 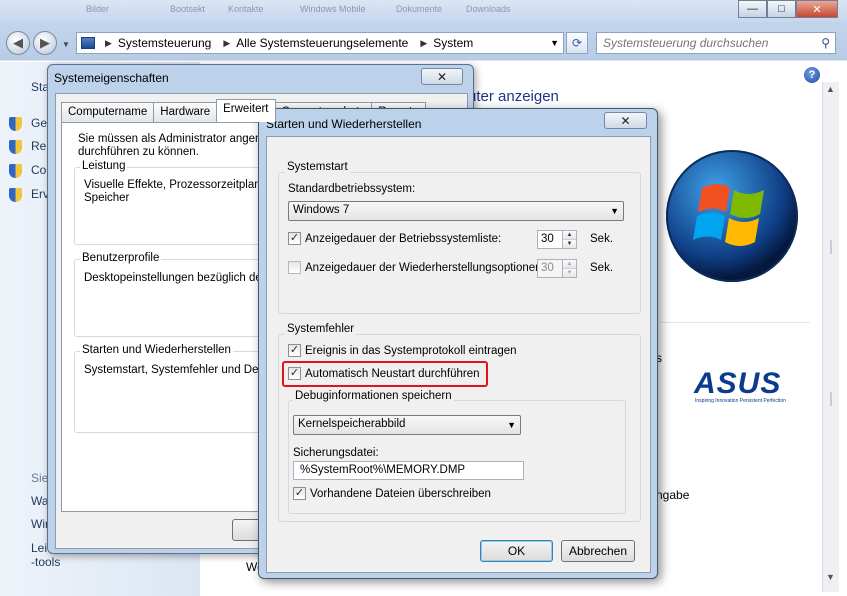 I want to click on address-dropdown-icon: ▼, so click(x=554, y=43).